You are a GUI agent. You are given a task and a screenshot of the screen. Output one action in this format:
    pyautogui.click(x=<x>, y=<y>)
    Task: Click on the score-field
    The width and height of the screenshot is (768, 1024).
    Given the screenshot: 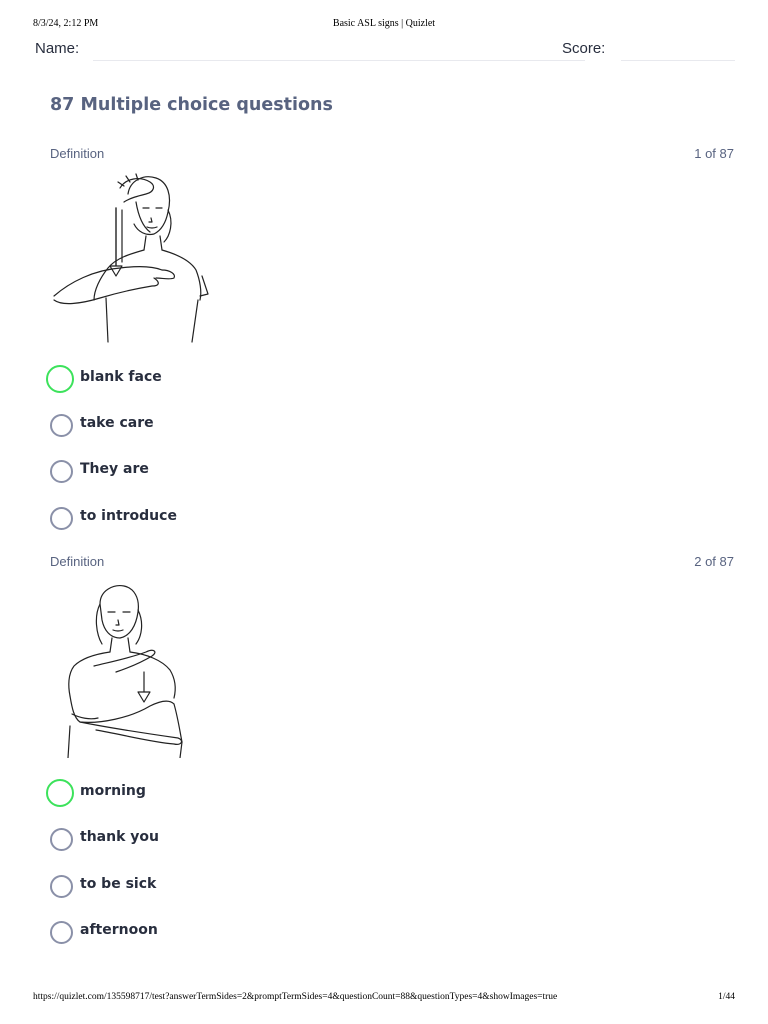 What is the action you would take?
    pyautogui.click(x=678, y=60)
    